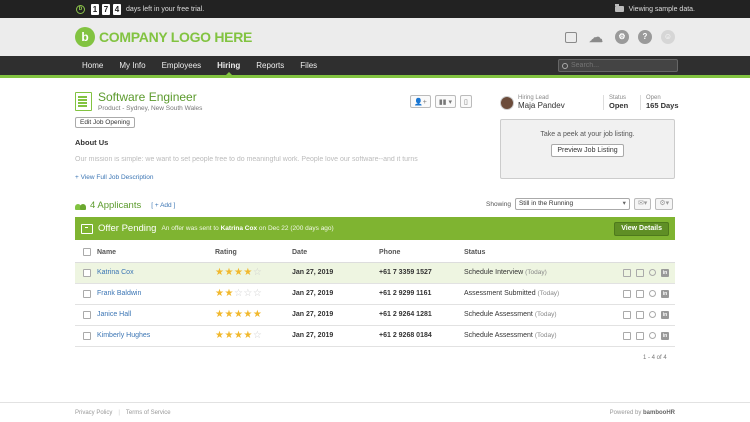 This screenshot has width=750, height=422. What do you see at coordinates (253, 253) in the screenshot?
I see `rating-header: Rating` at bounding box center [253, 253].